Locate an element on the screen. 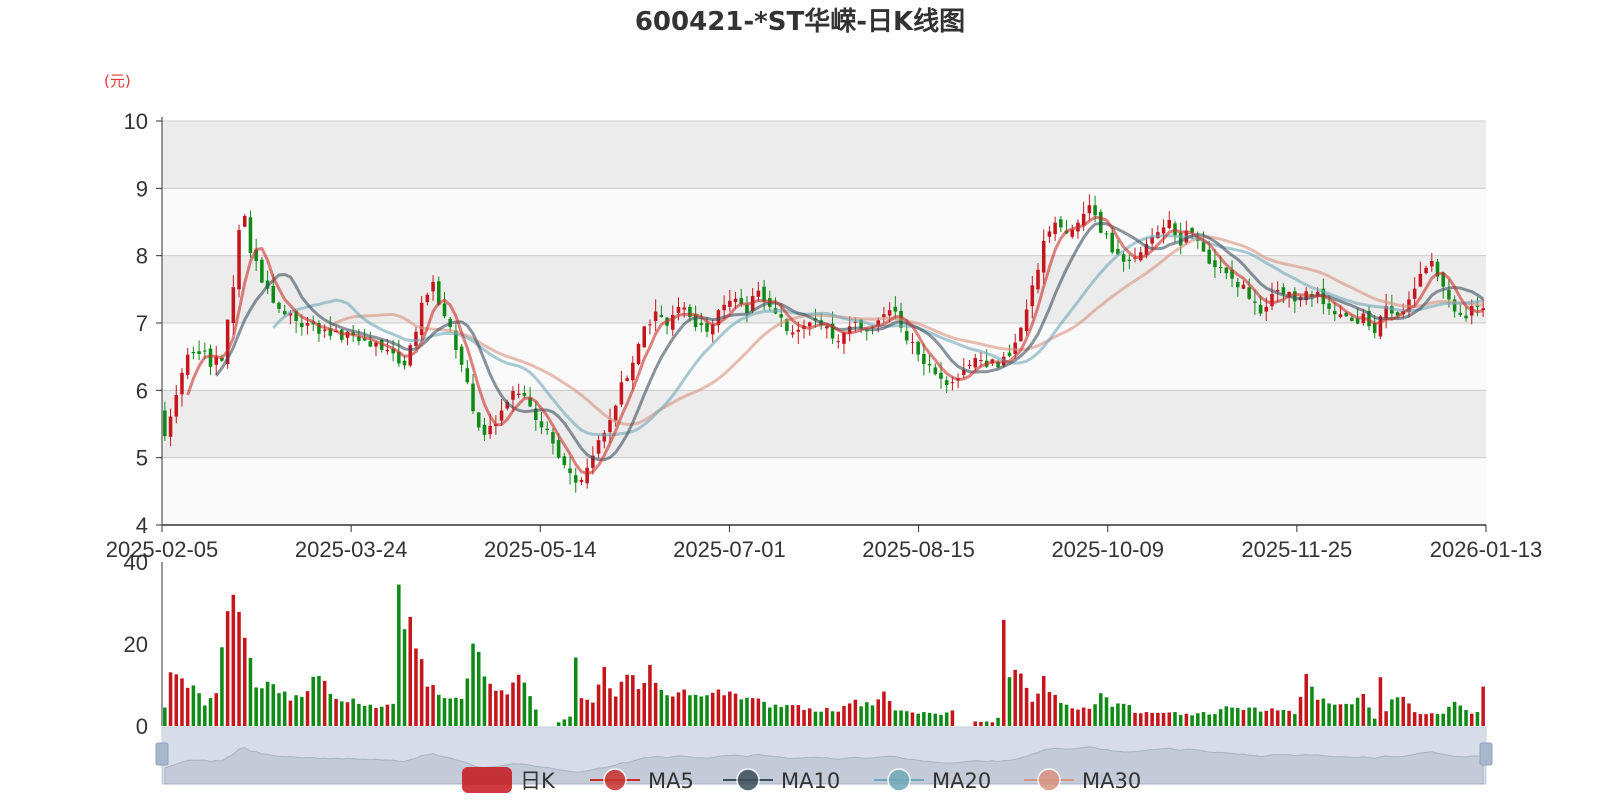  price-tick-label: 9 is located at coordinates (142, 188).